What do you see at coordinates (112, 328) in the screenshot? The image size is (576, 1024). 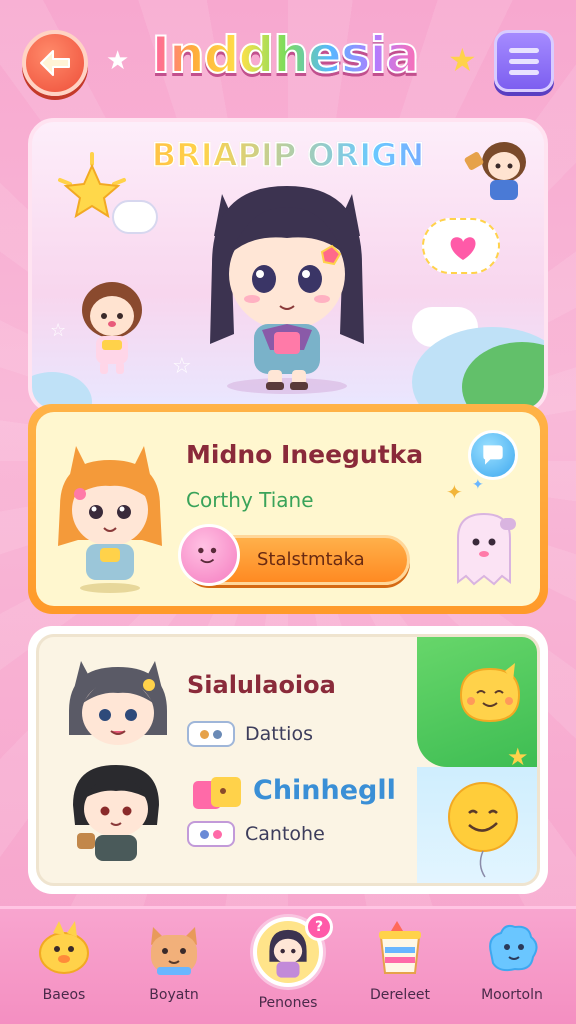 I see `girl-character-left` at bounding box center [112, 328].